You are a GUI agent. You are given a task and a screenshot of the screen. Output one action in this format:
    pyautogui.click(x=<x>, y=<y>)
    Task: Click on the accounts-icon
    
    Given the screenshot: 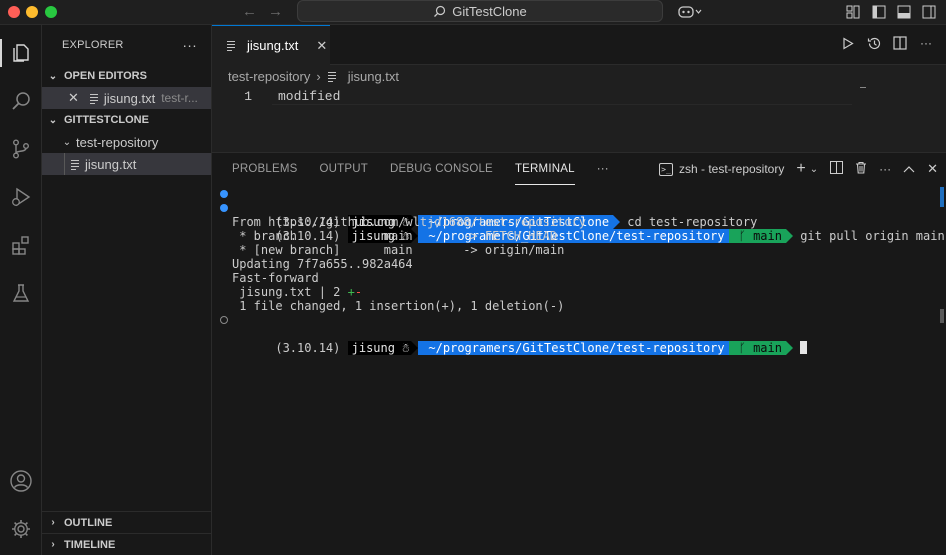 What is the action you would take?
    pyautogui.click(x=21, y=481)
    